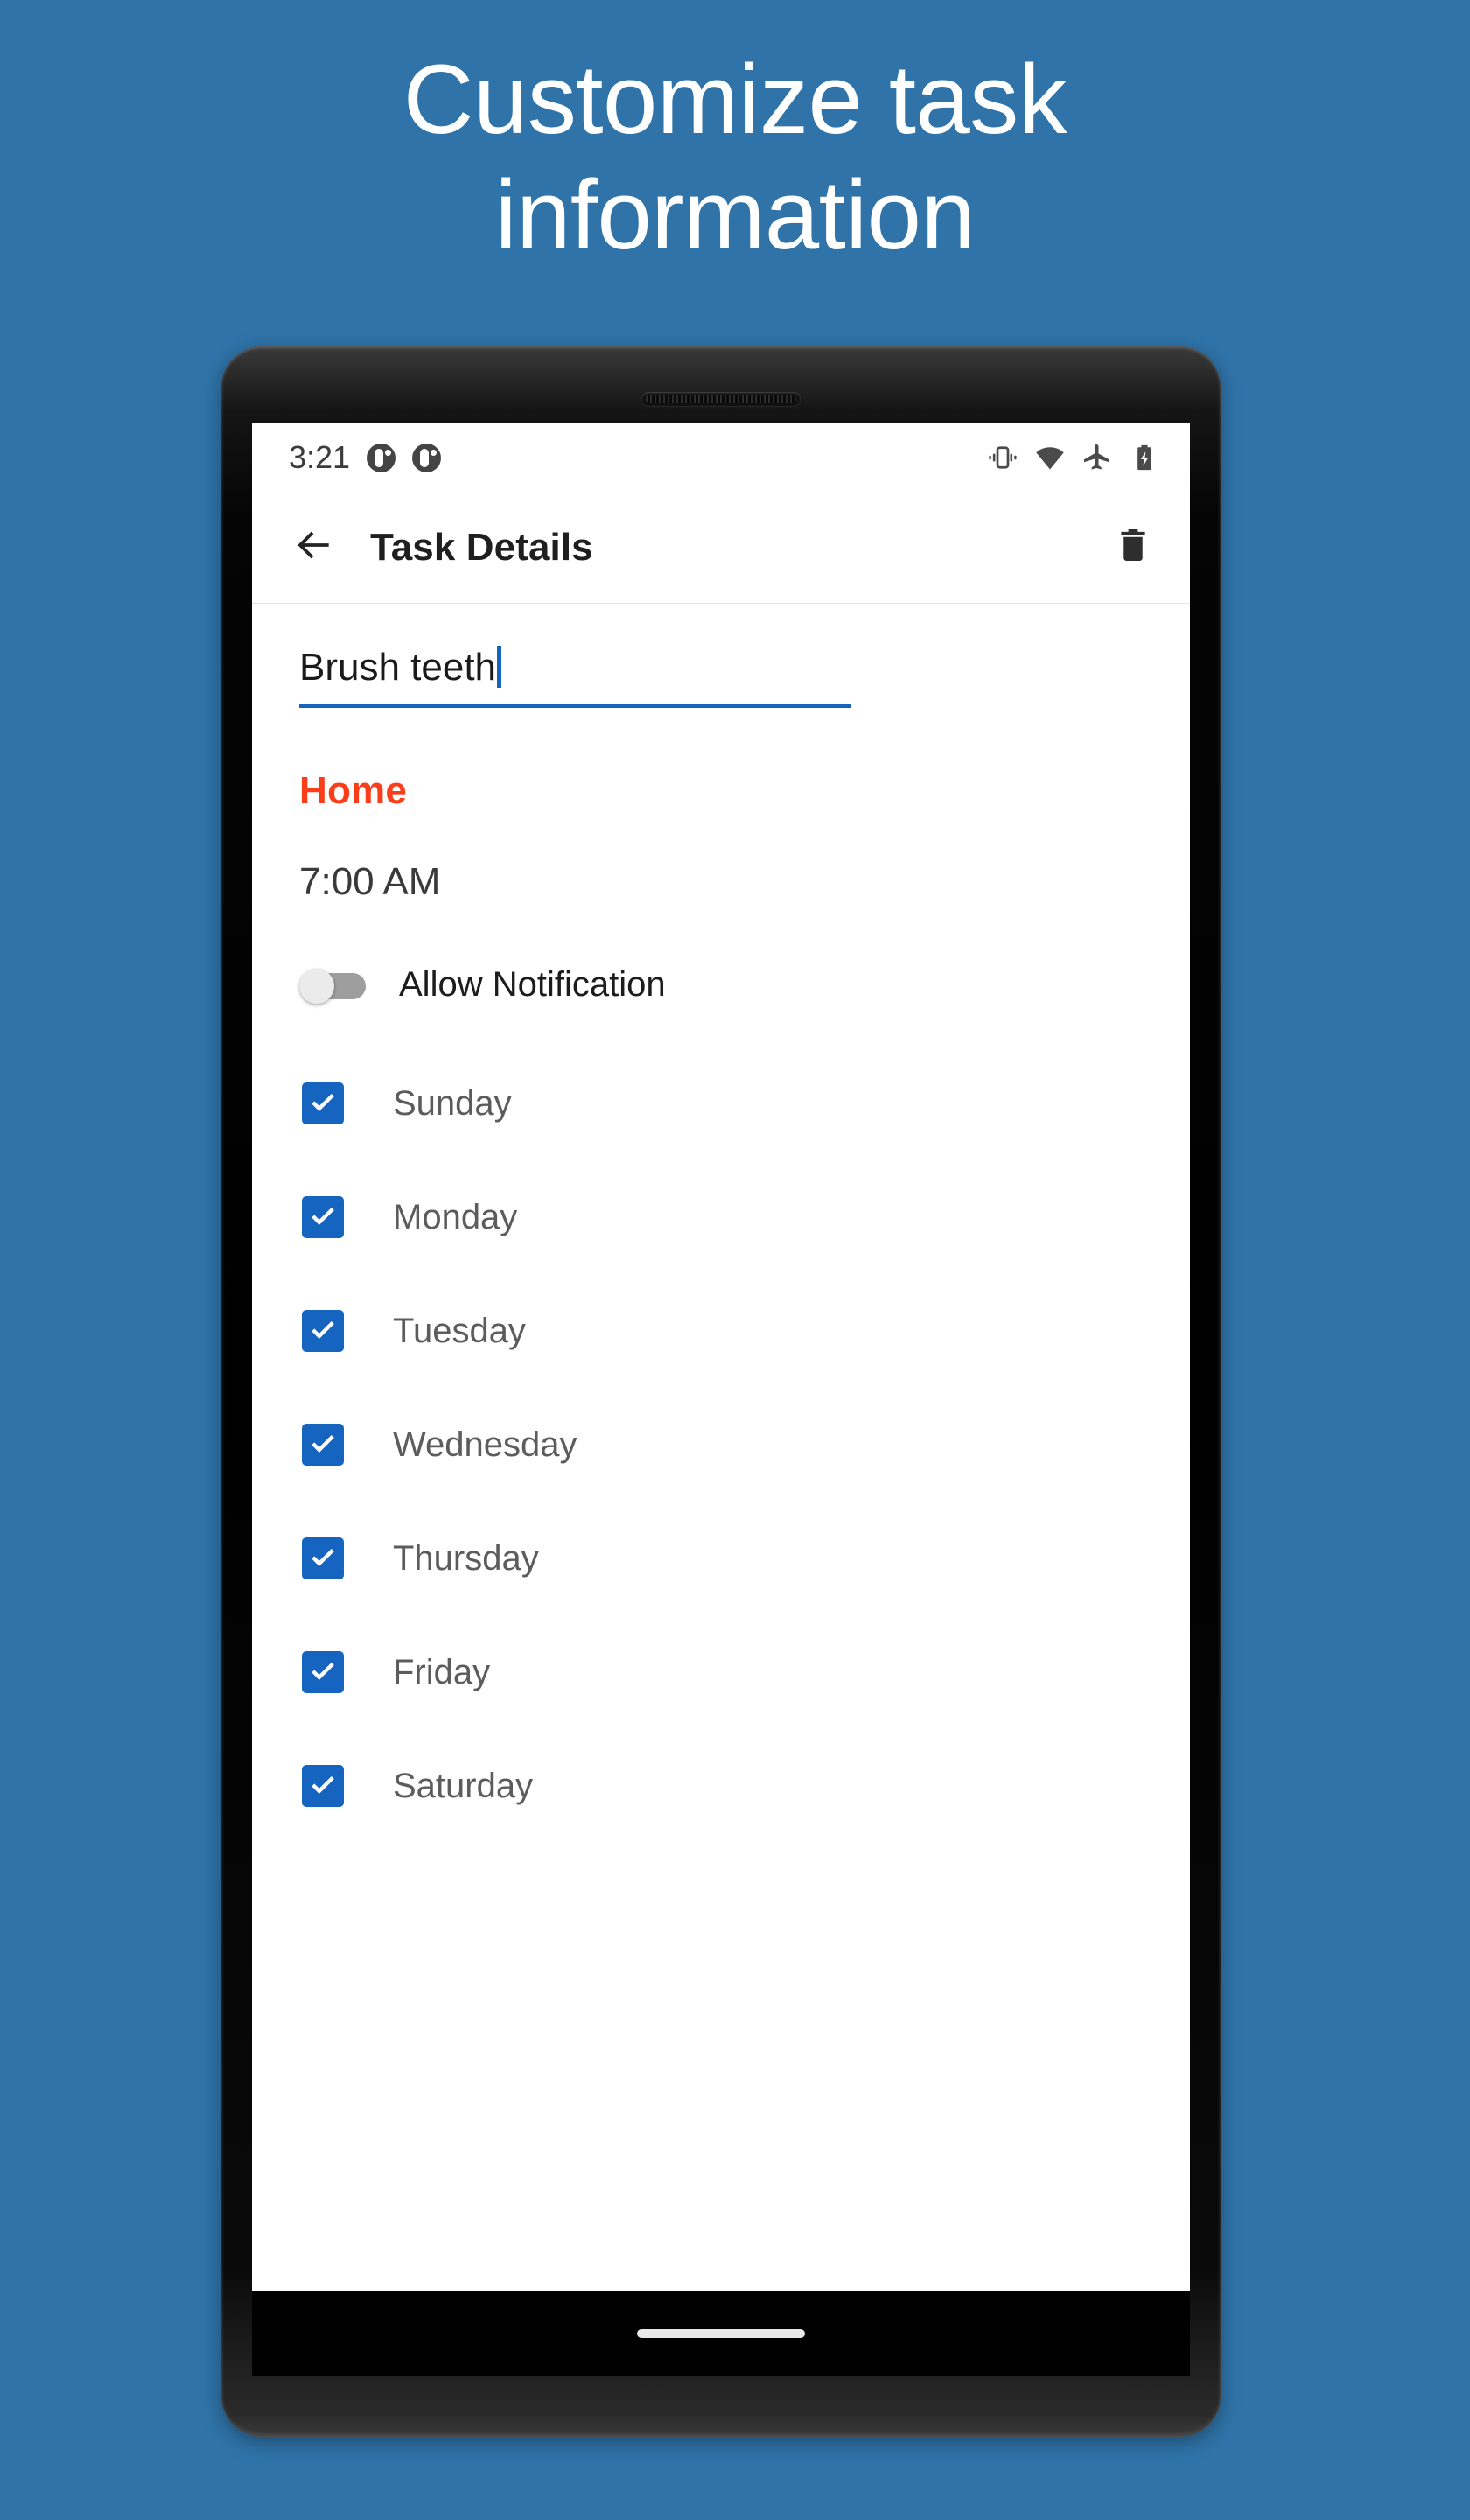  Describe the element at coordinates (721, 791) in the screenshot. I see `task-category-label: Home` at that location.